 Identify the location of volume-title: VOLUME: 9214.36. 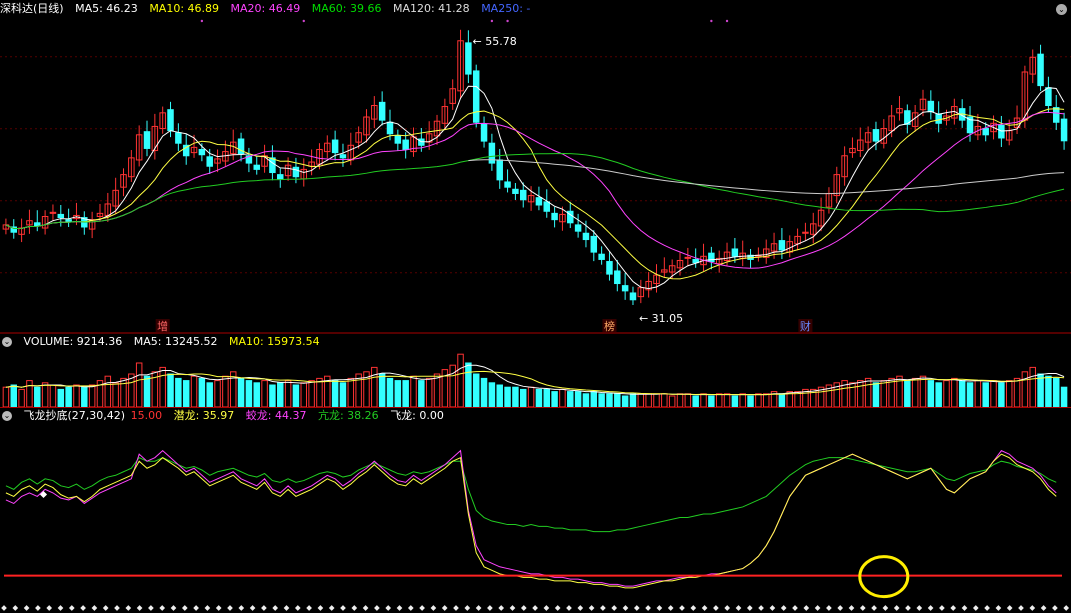
(73, 341).